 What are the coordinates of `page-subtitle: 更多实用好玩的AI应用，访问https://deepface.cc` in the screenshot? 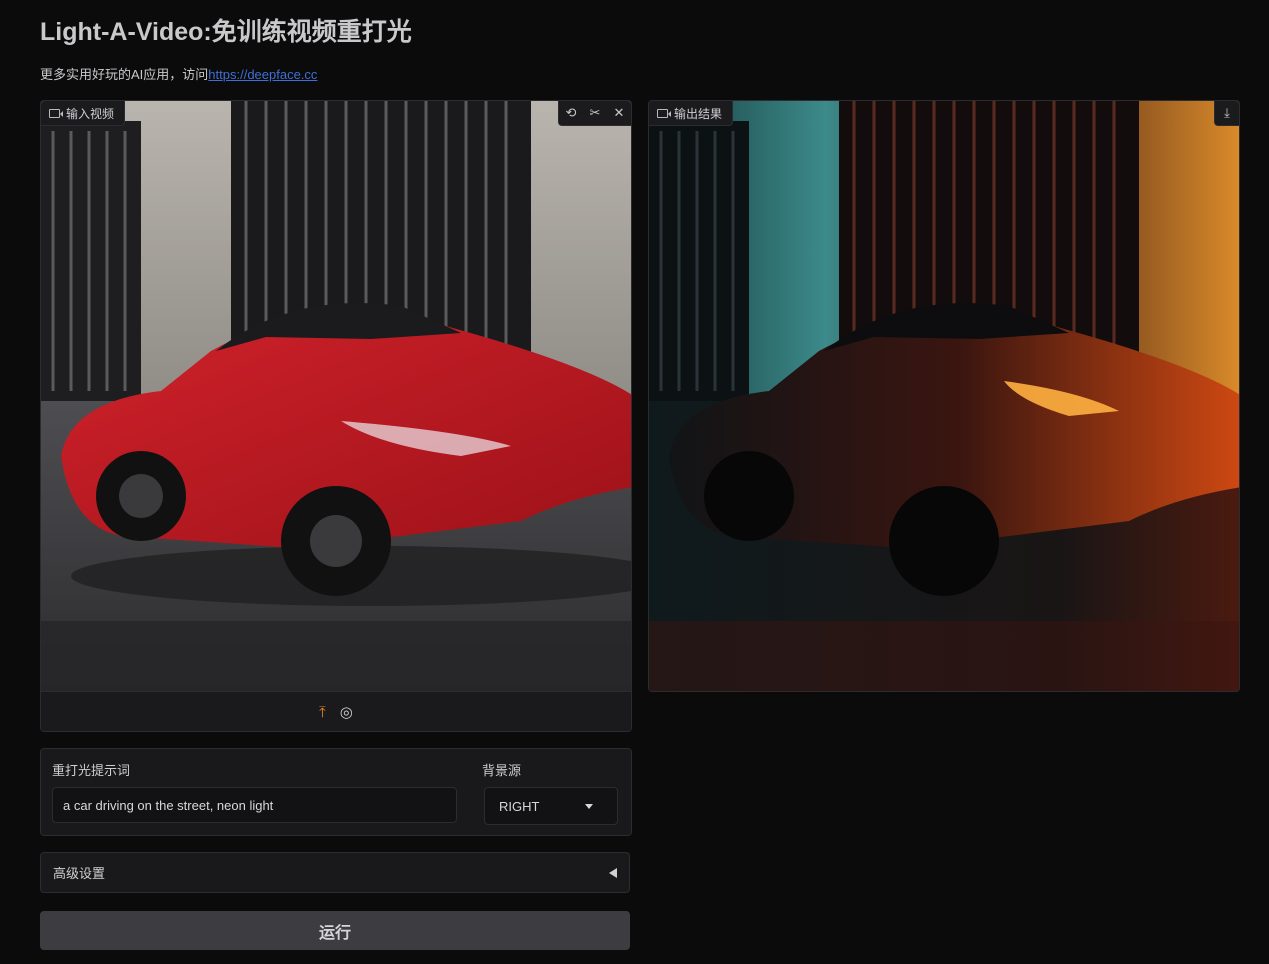 It's located at (178, 73).